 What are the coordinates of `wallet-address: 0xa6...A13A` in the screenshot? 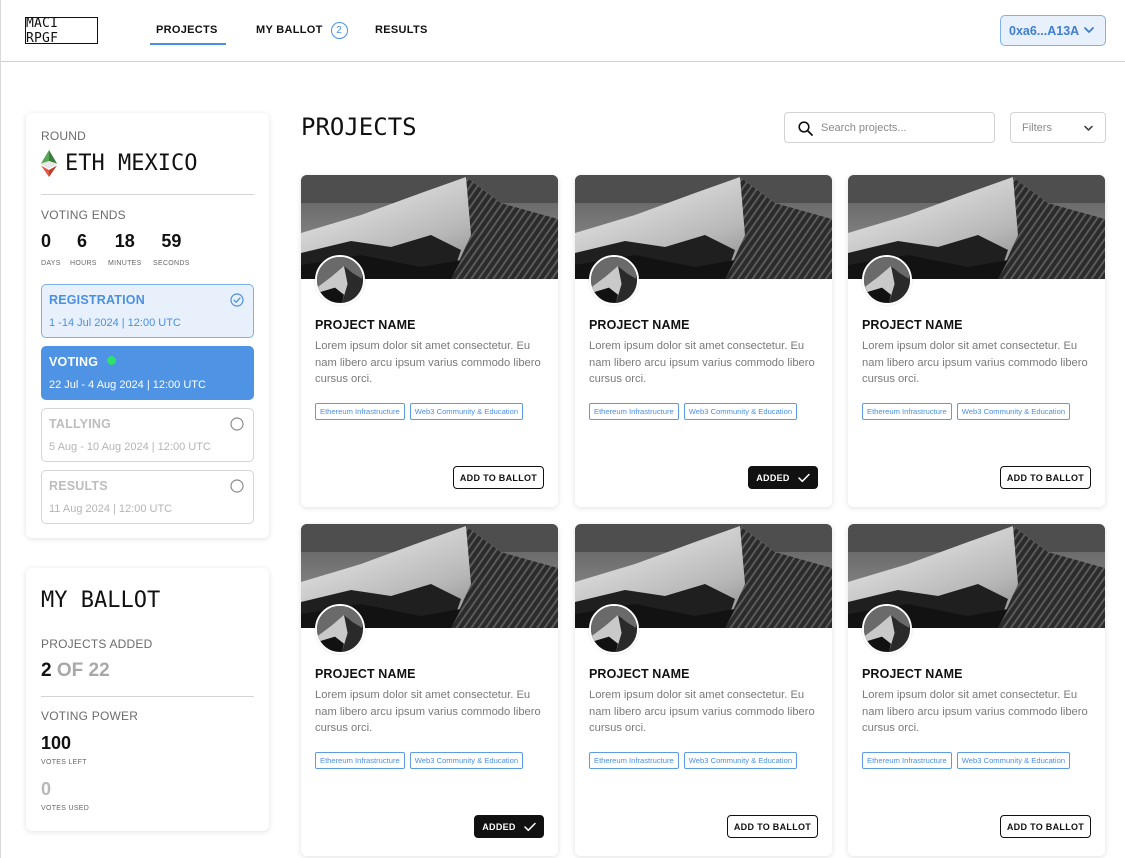 It's located at (1044, 30).